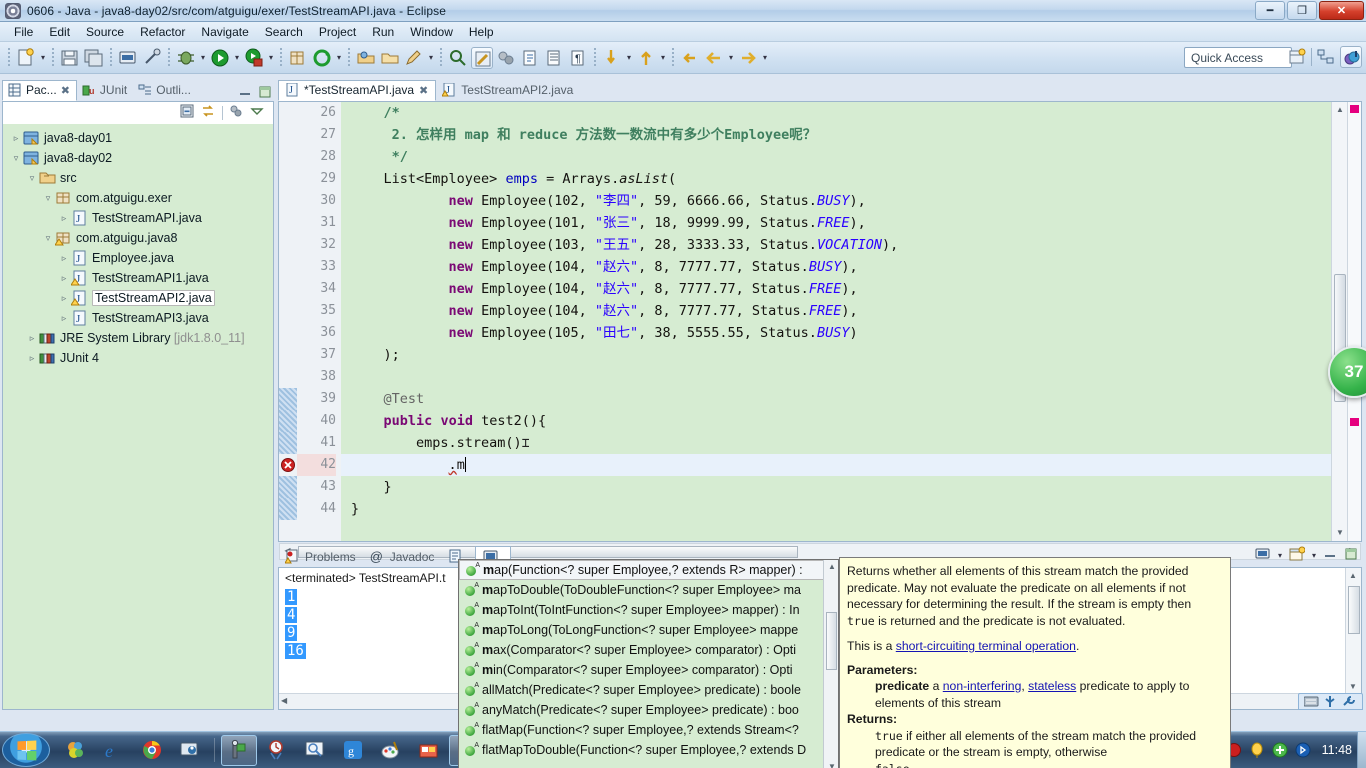 The height and width of the screenshot is (768, 1366). Describe the element at coordinates (138, 278) in the screenshot. I see `tree-item: ▹ J TestStreamAPI1.java` at that location.